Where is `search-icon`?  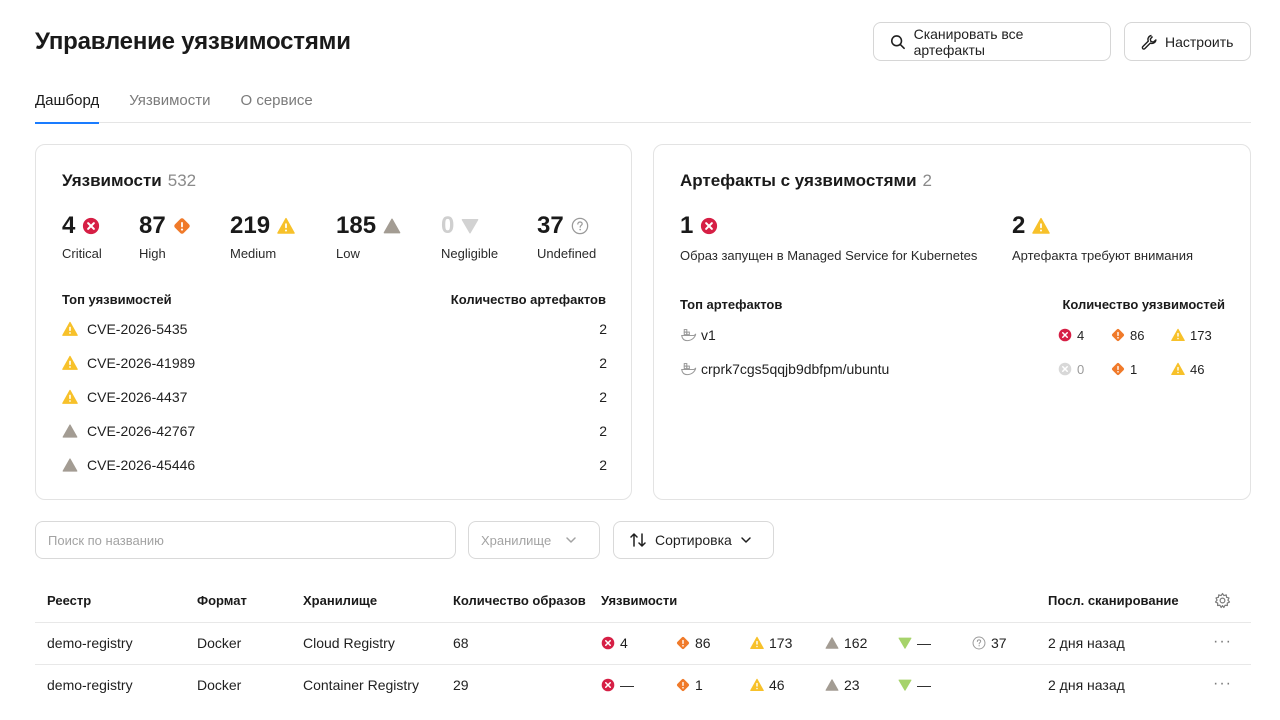 search-icon is located at coordinates (897, 41).